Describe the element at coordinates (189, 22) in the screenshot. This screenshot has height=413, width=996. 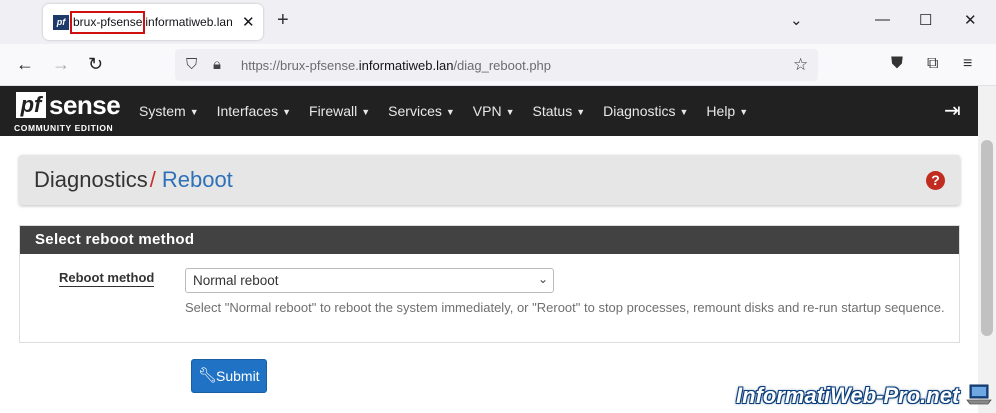
I see `tab-title-rest: informatiweb.lan` at that location.